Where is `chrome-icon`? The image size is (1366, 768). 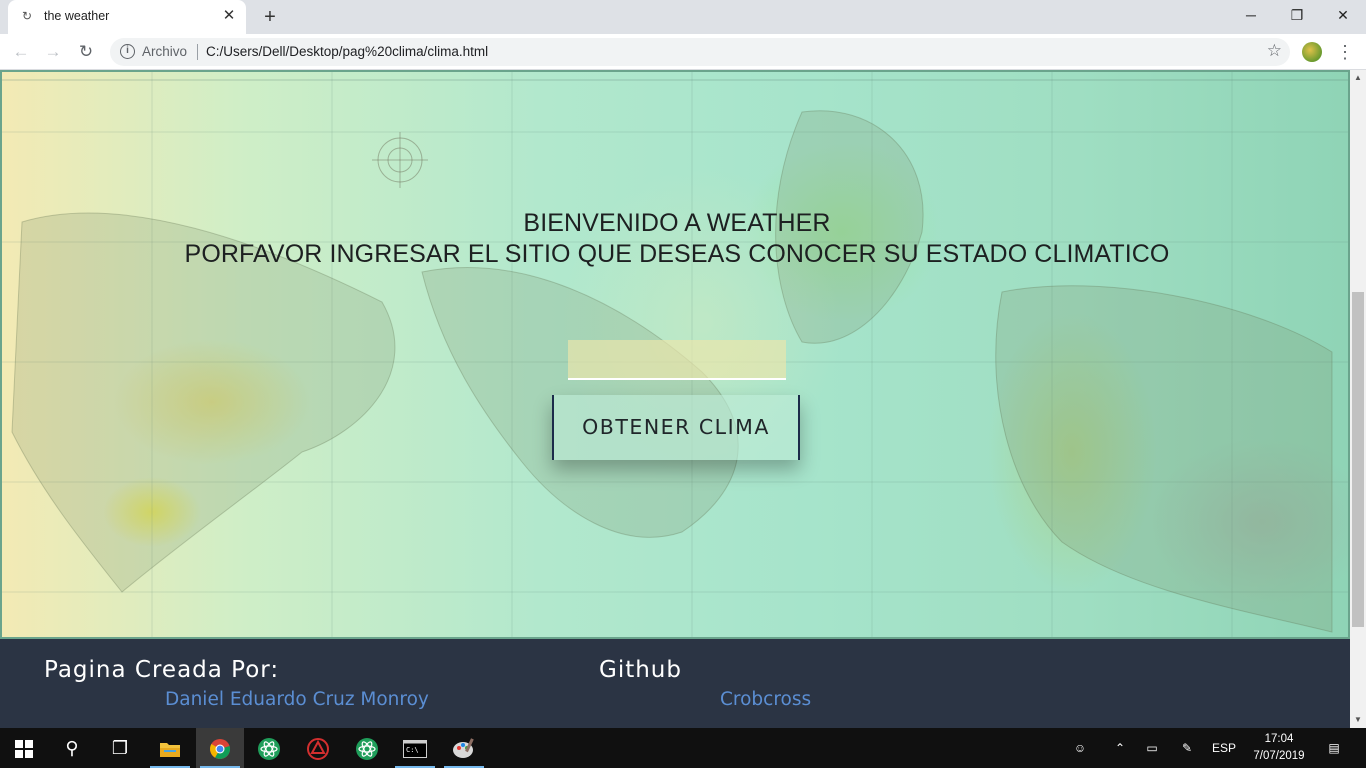 chrome-icon is located at coordinates (220, 748).